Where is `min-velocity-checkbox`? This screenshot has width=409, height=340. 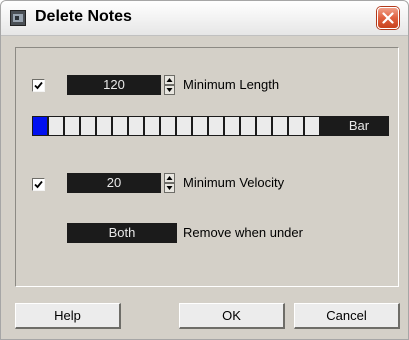 min-velocity-checkbox is located at coordinates (38, 184).